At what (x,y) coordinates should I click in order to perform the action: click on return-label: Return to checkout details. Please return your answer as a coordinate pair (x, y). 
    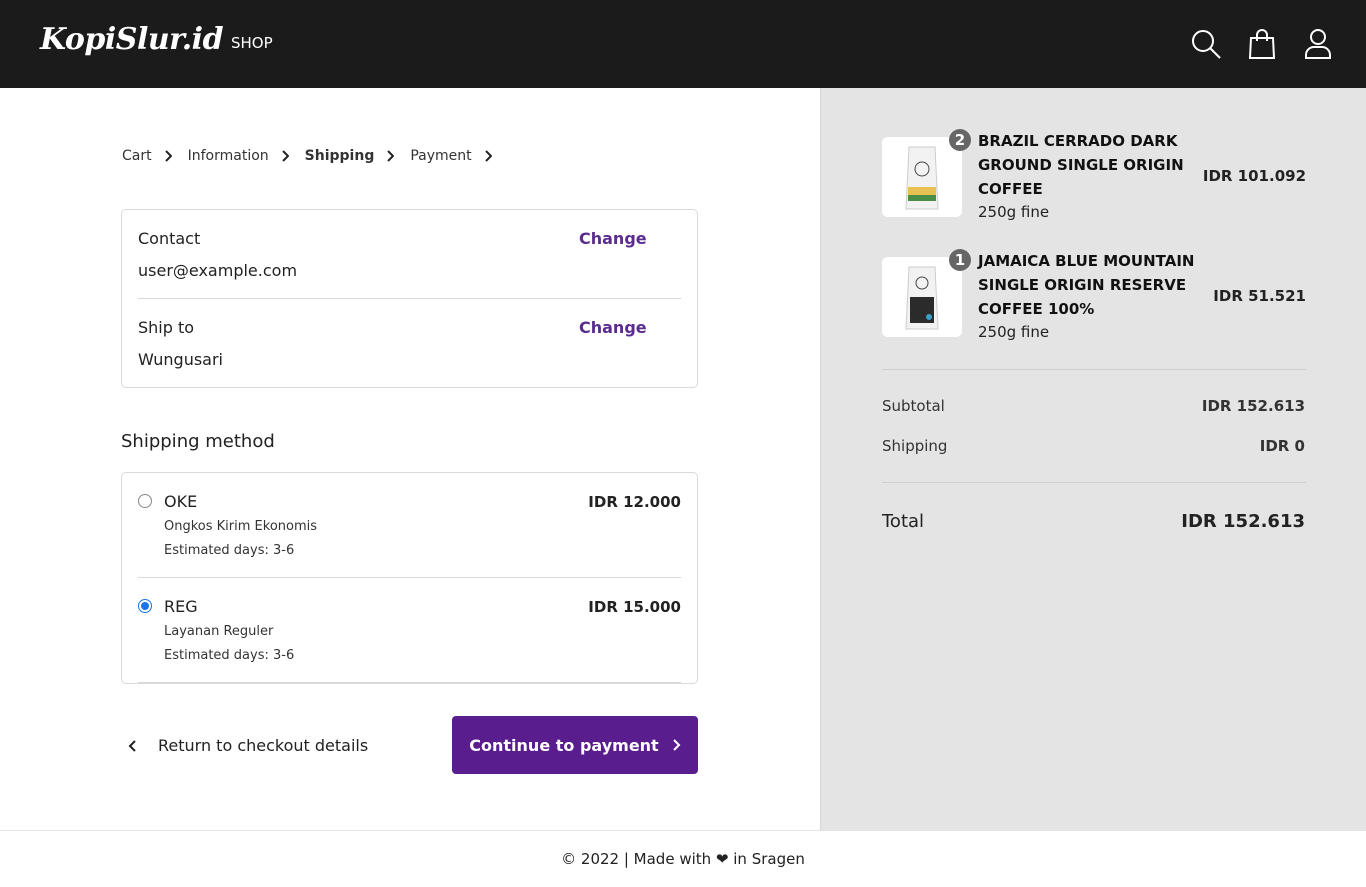
    Looking at the image, I should click on (263, 745).